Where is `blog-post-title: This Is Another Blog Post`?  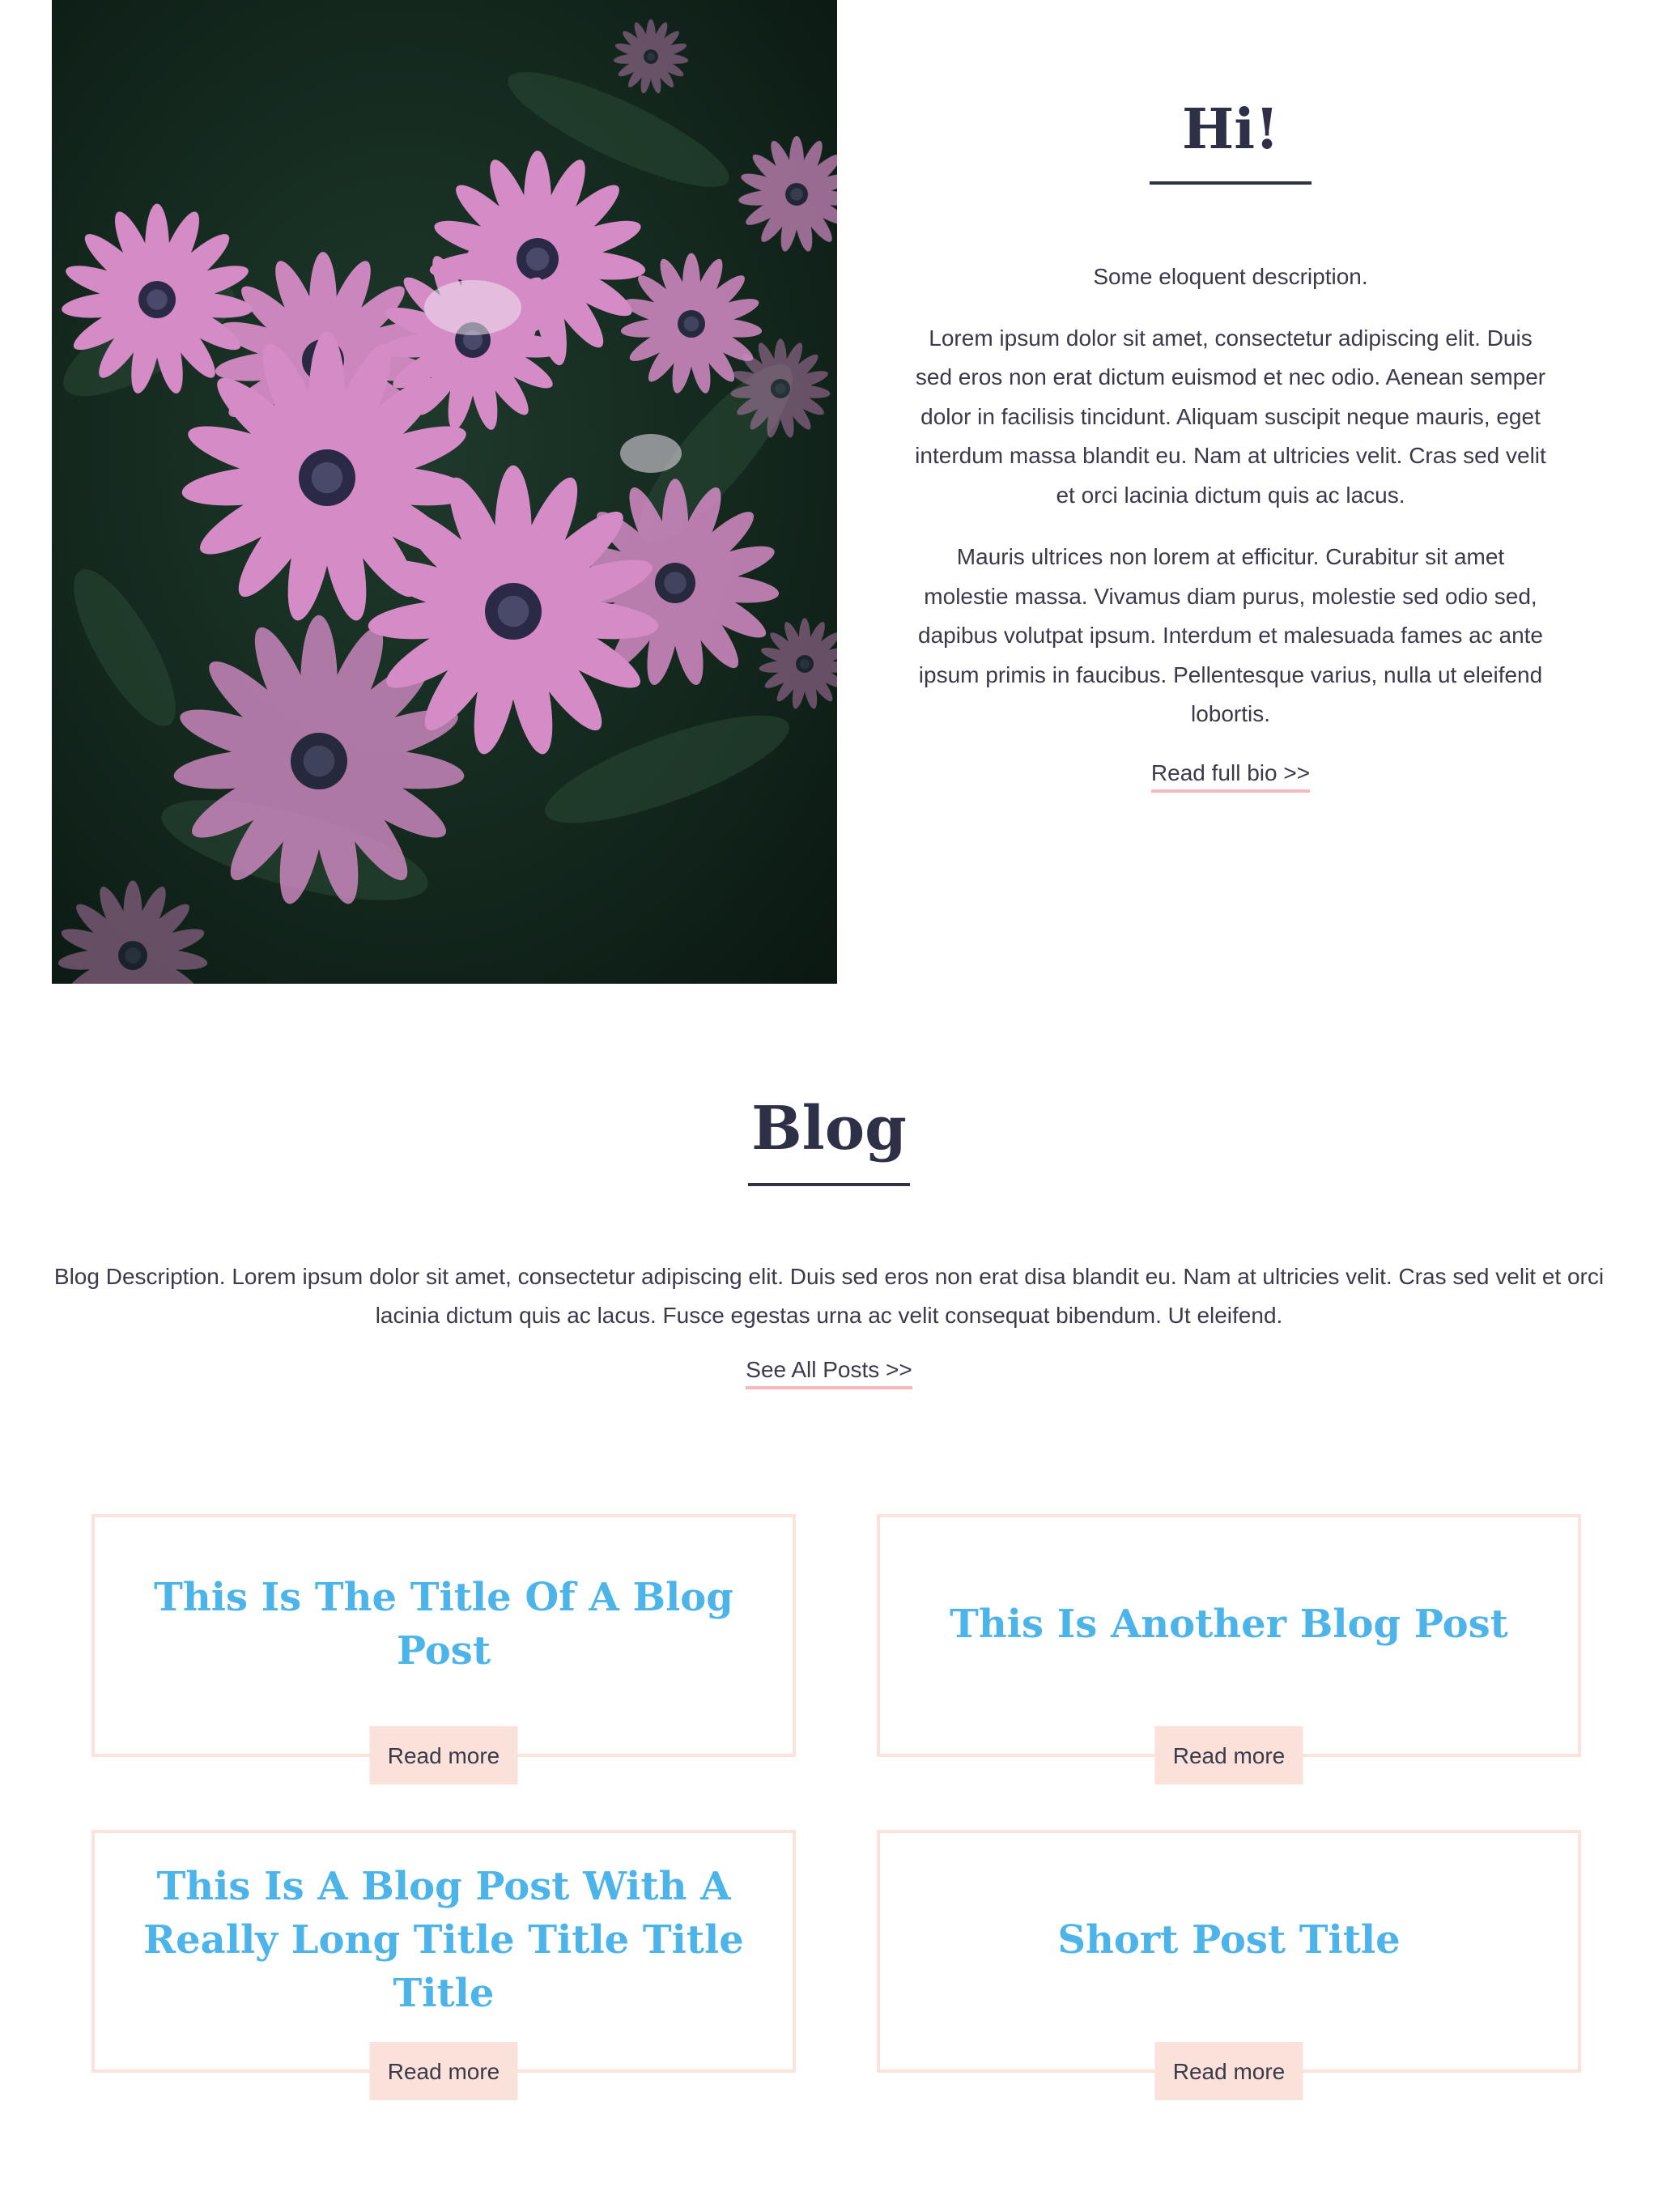
blog-post-title: This Is Another Blog Post is located at coordinates (1229, 1624).